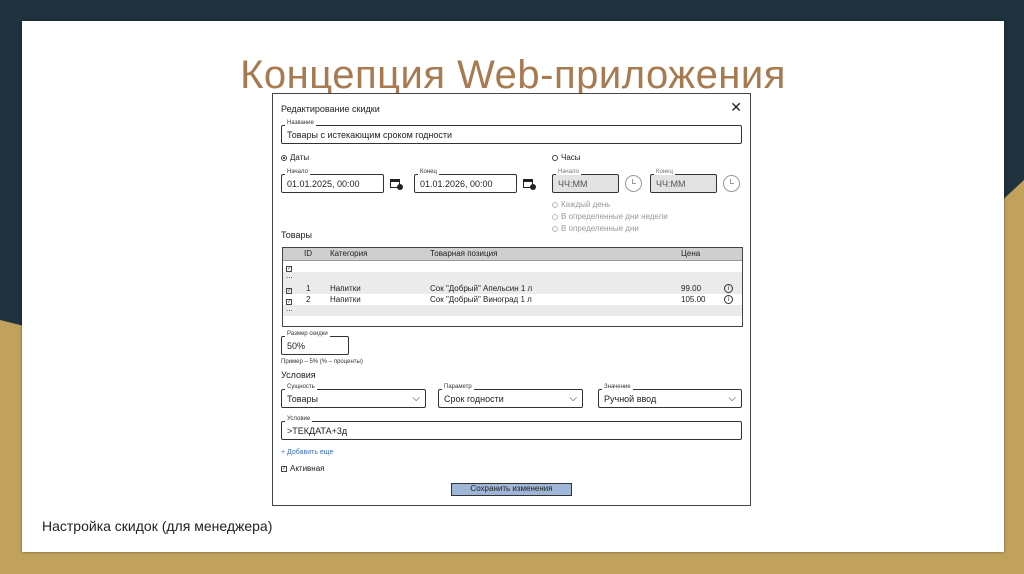 This screenshot has width=1024, height=574. What do you see at coordinates (295, 157) in the screenshot?
I see `radio-dates: Даты` at bounding box center [295, 157].